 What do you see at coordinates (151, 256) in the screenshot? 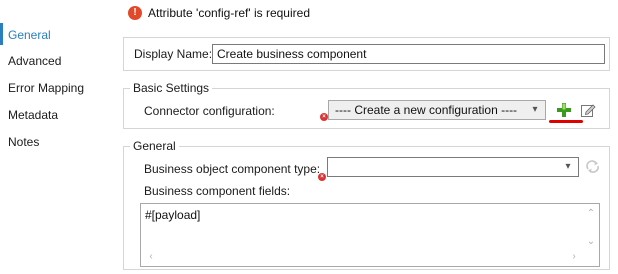
I see `scroll-left-icon: ‹` at bounding box center [151, 256].